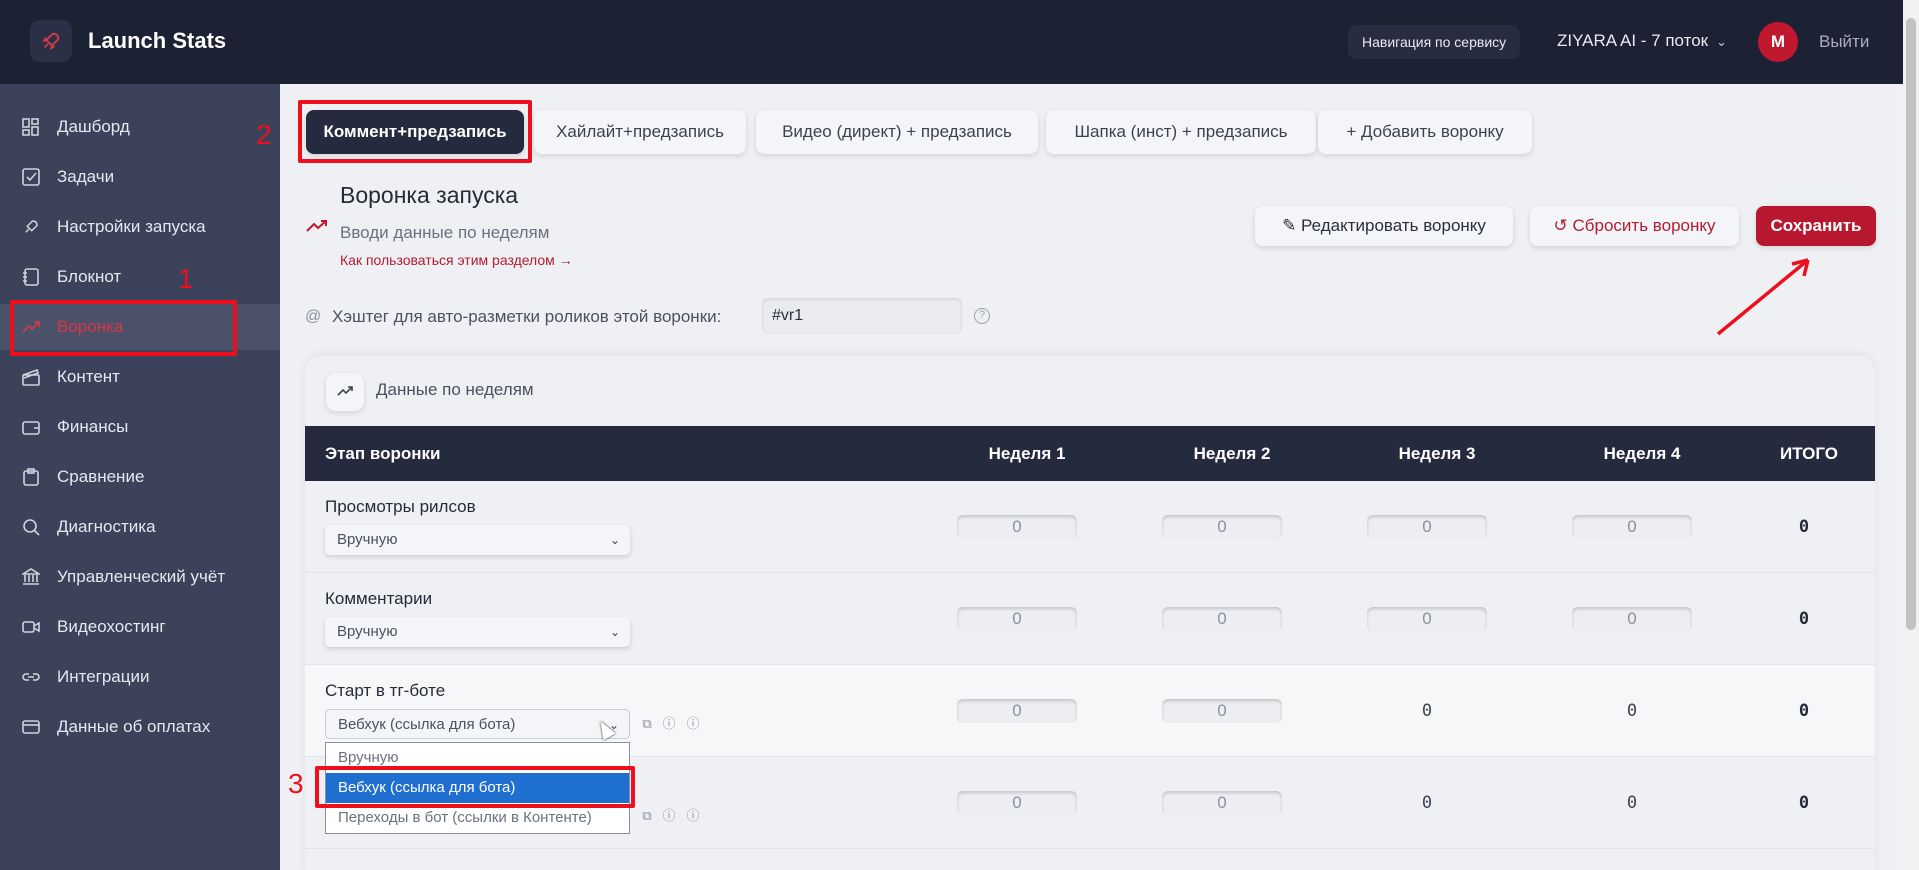  Describe the element at coordinates (383, 453) in the screenshot. I see `column-header: Этап воронки` at that location.